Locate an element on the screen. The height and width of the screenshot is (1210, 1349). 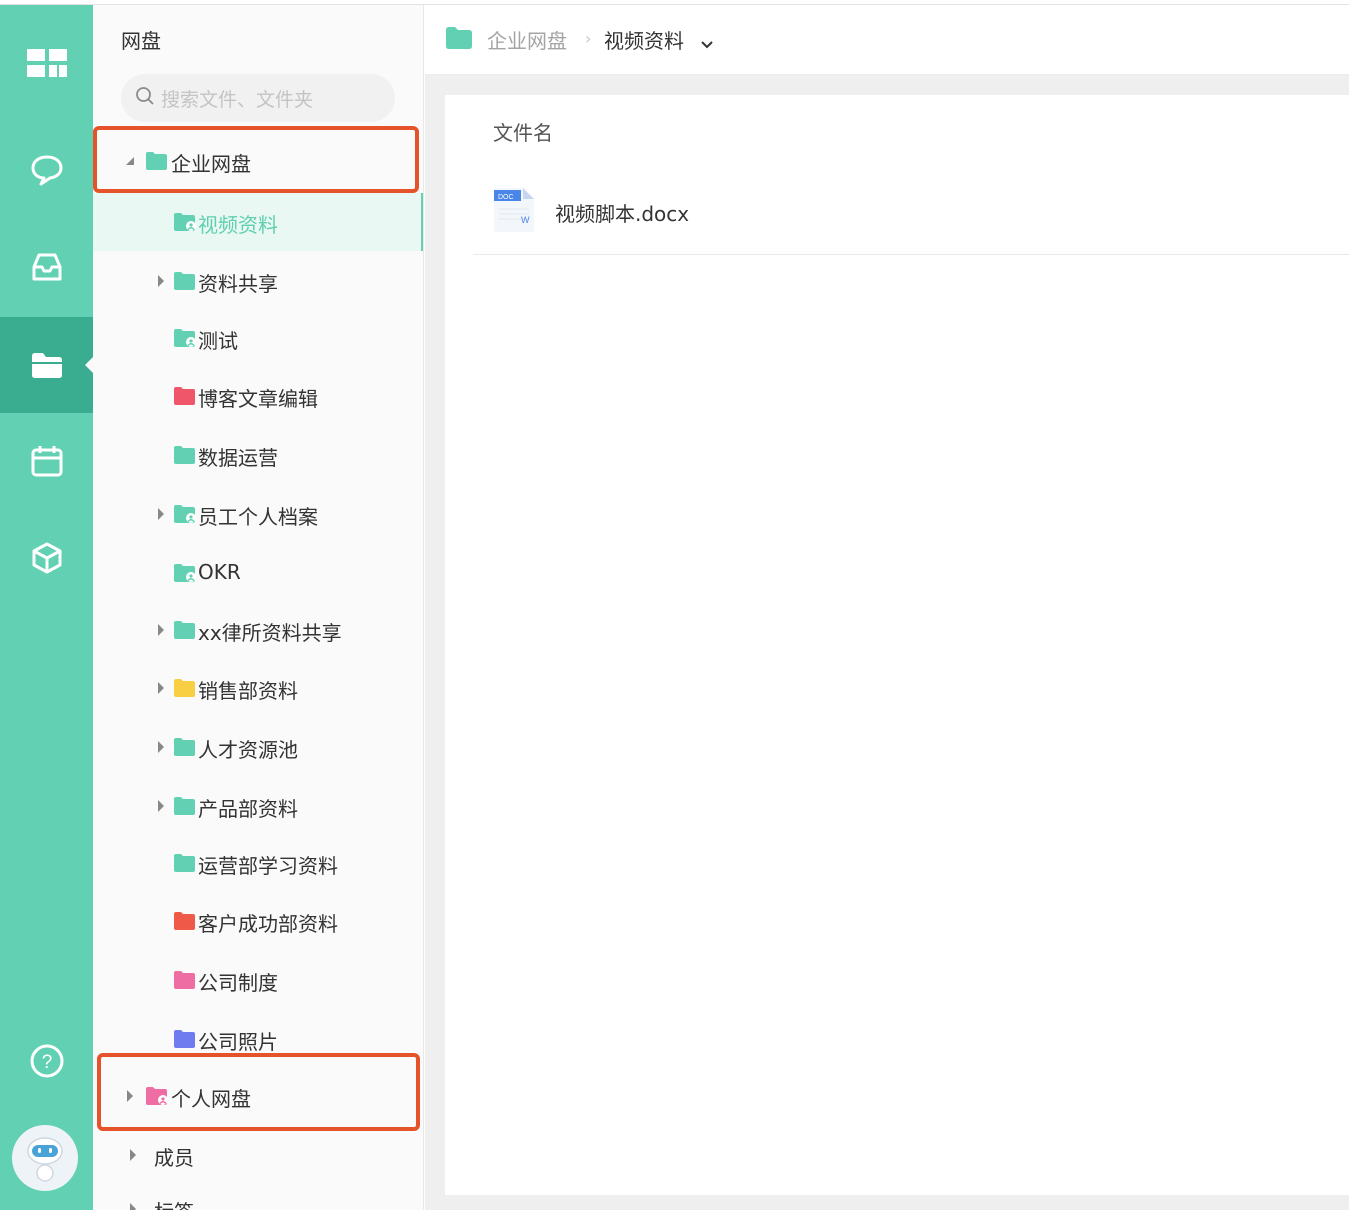
robot-avatar-icon is located at coordinates (45, 1158).